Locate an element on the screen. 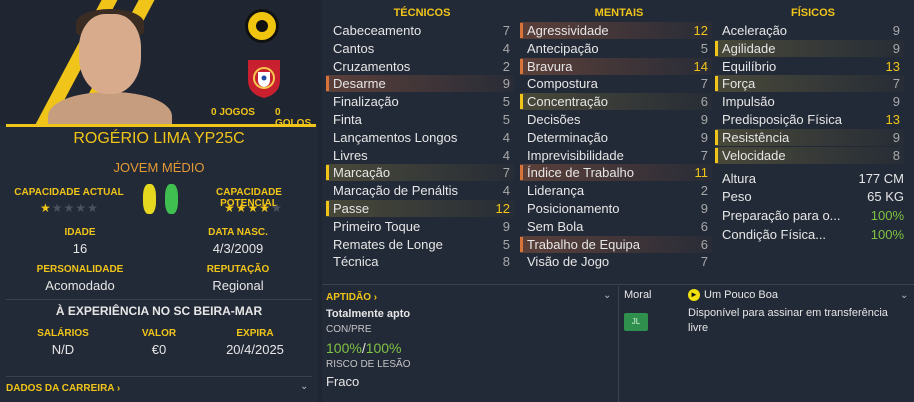 This screenshot has height=402, width=914. technical-attribute-row: Lançamentos Longos 4 is located at coordinates (420, 137).